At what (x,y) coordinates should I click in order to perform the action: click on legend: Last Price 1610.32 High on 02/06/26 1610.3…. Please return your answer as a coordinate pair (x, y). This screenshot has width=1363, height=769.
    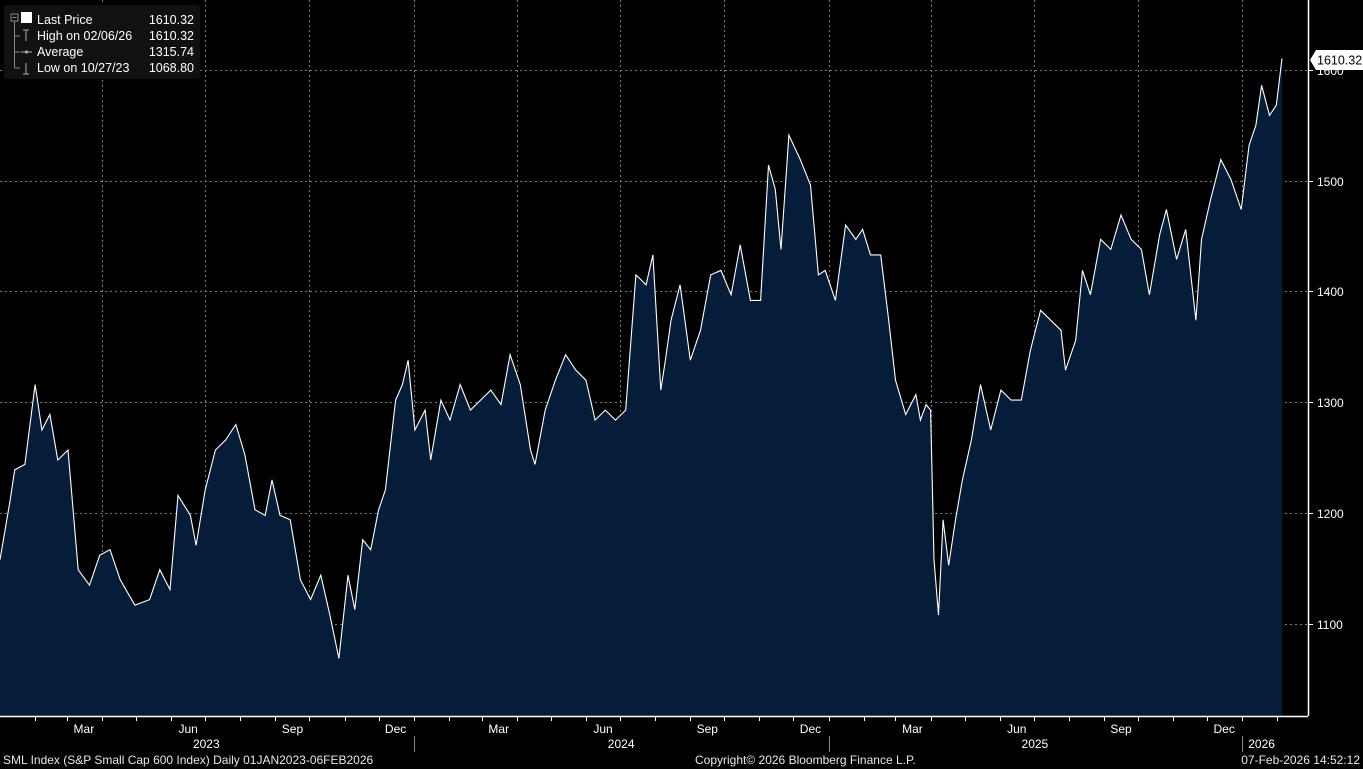
    Looking at the image, I should click on (102, 42).